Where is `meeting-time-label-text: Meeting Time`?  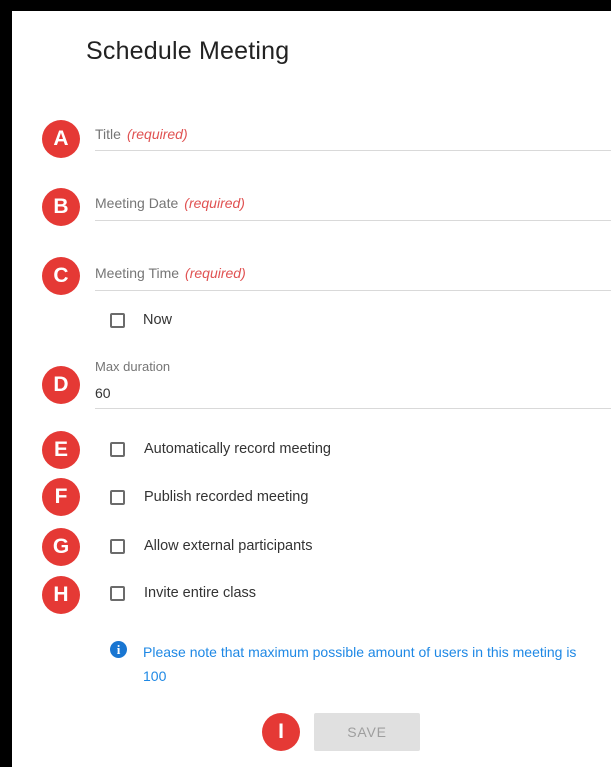
meeting-time-label-text: Meeting Time is located at coordinates (137, 273).